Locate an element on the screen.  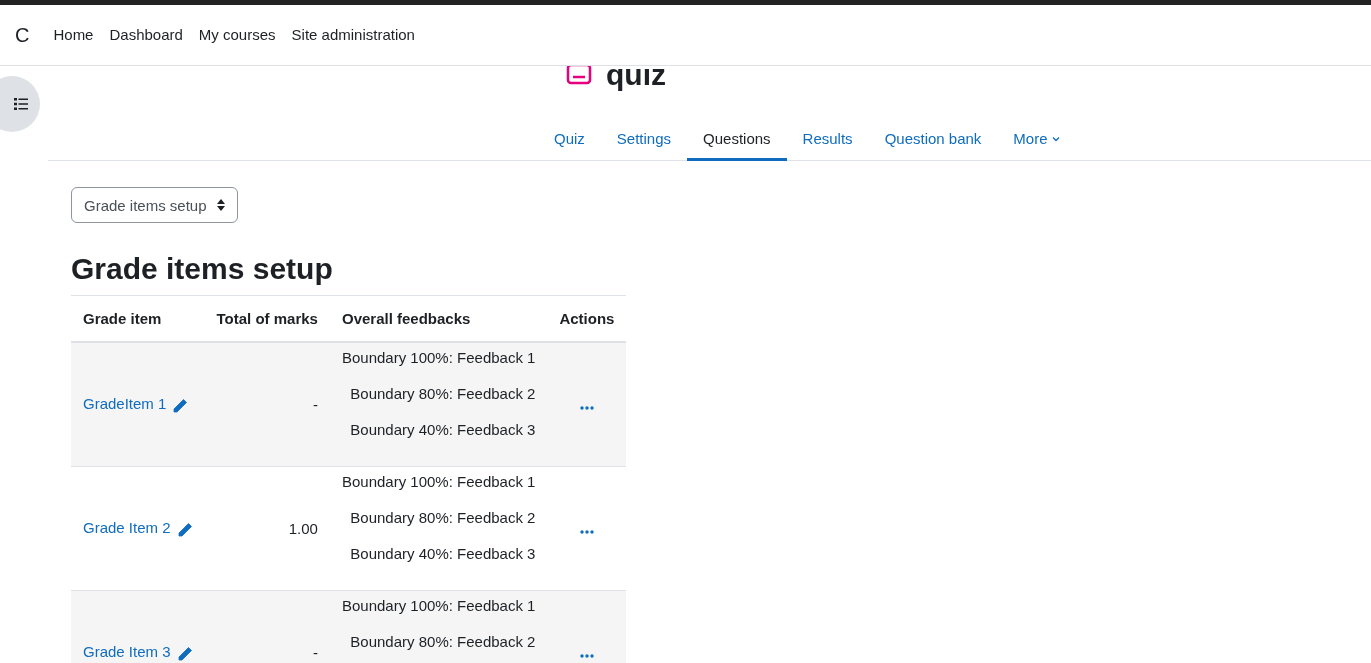
grade-item-link: Grade Item 2 is located at coordinates (127, 528).